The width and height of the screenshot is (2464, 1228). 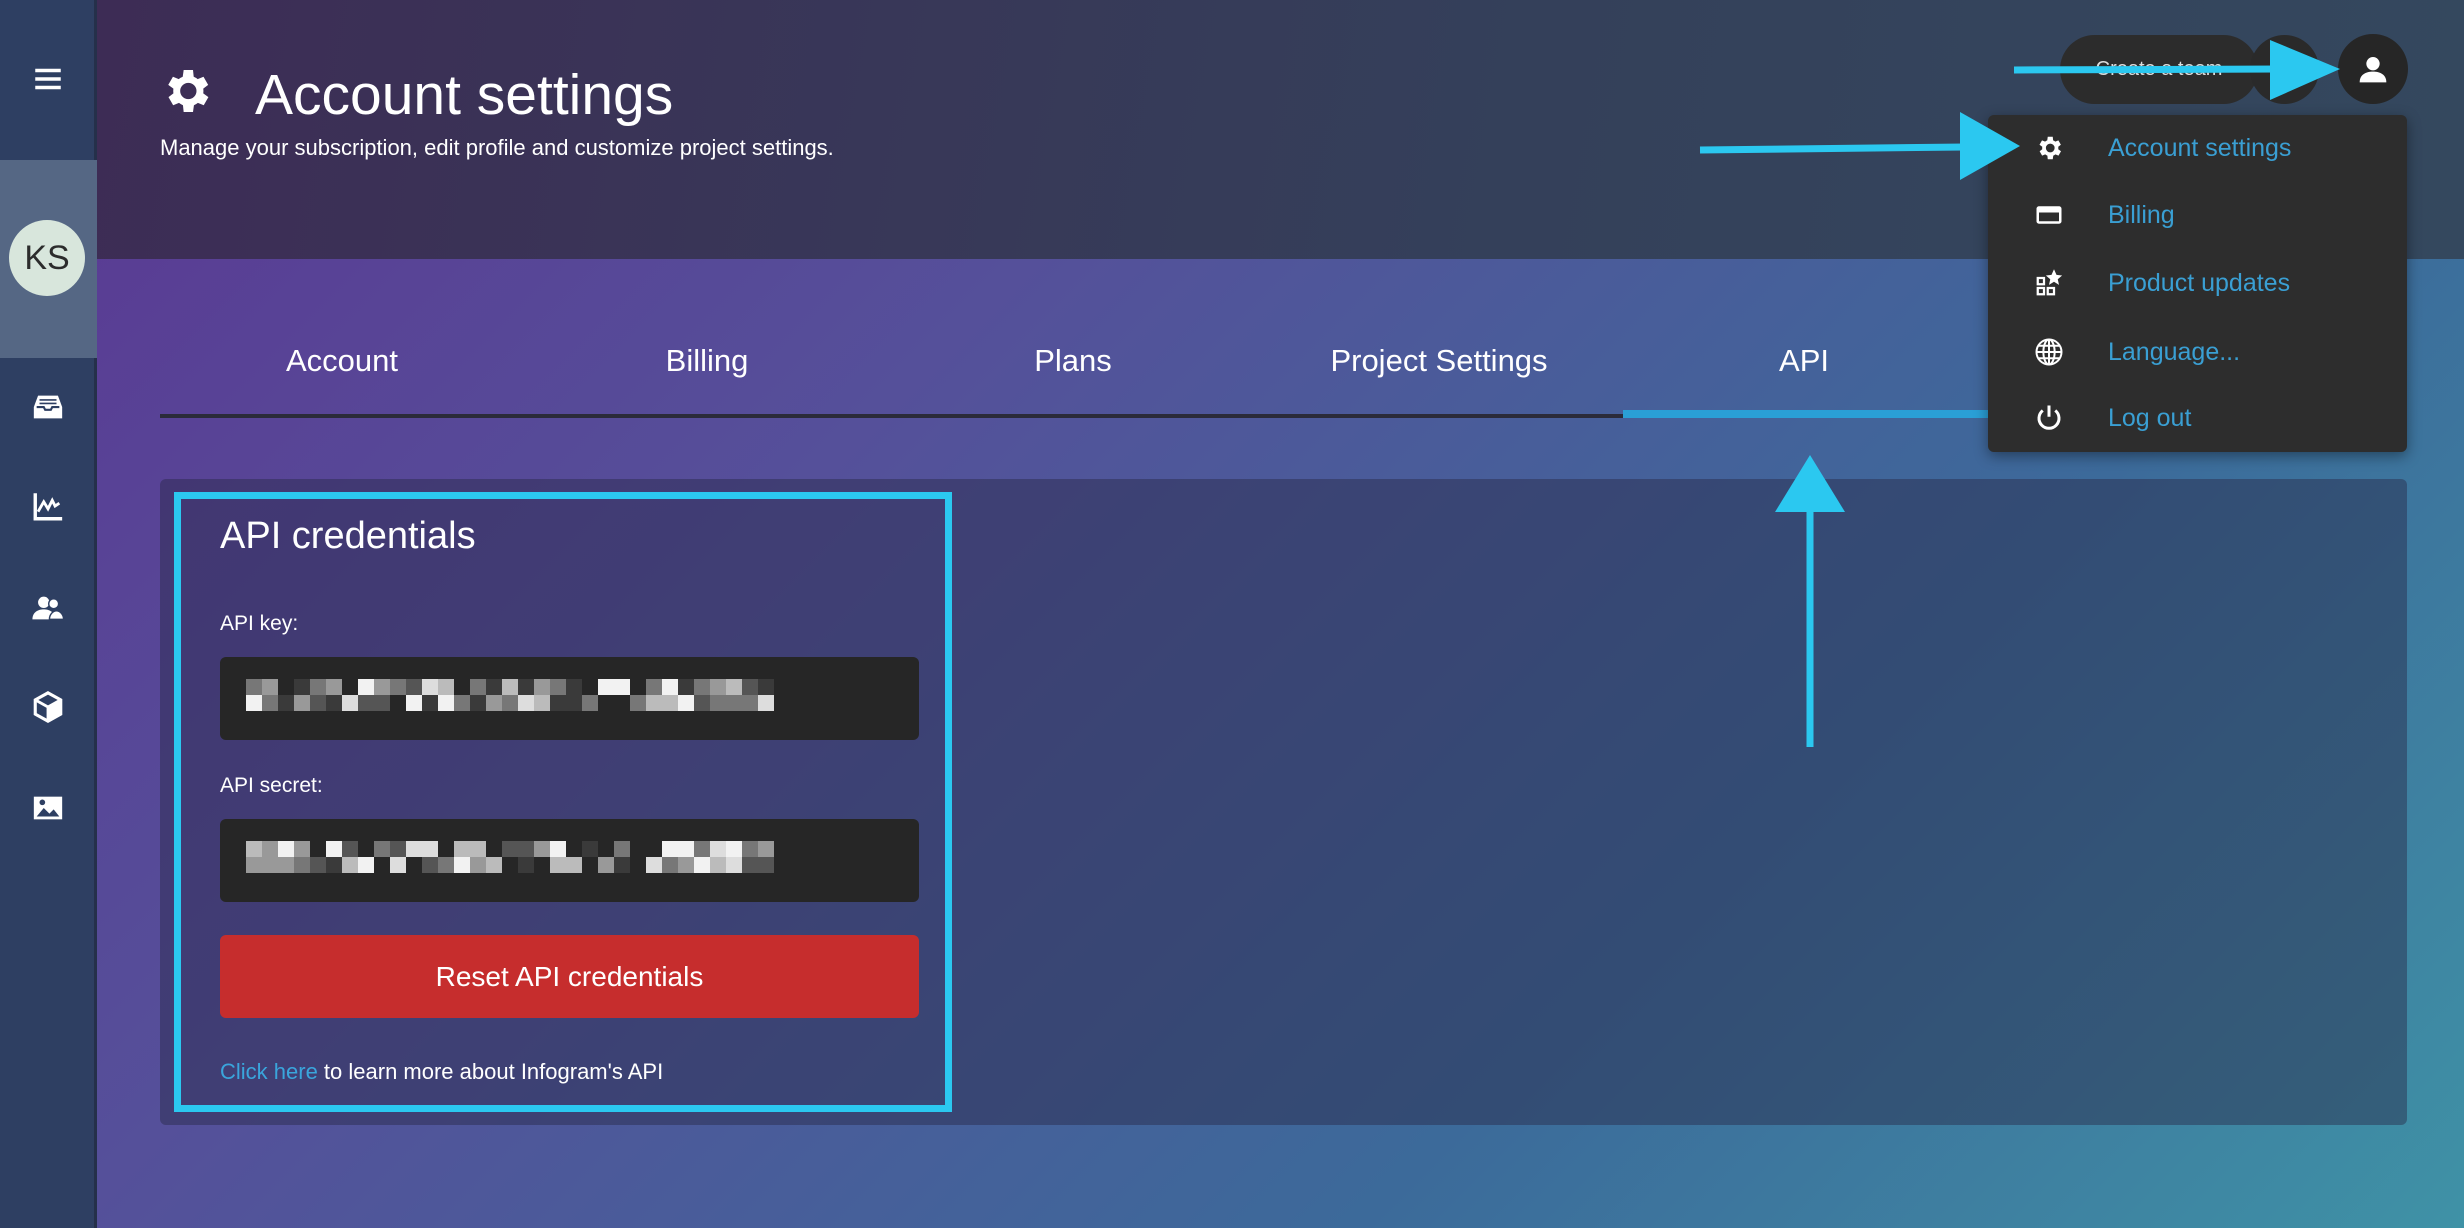 What do you see at coordinates (48, 79) in the screenshot?
I see `hamburger-menu-icon` at bounding box center [48, 79].